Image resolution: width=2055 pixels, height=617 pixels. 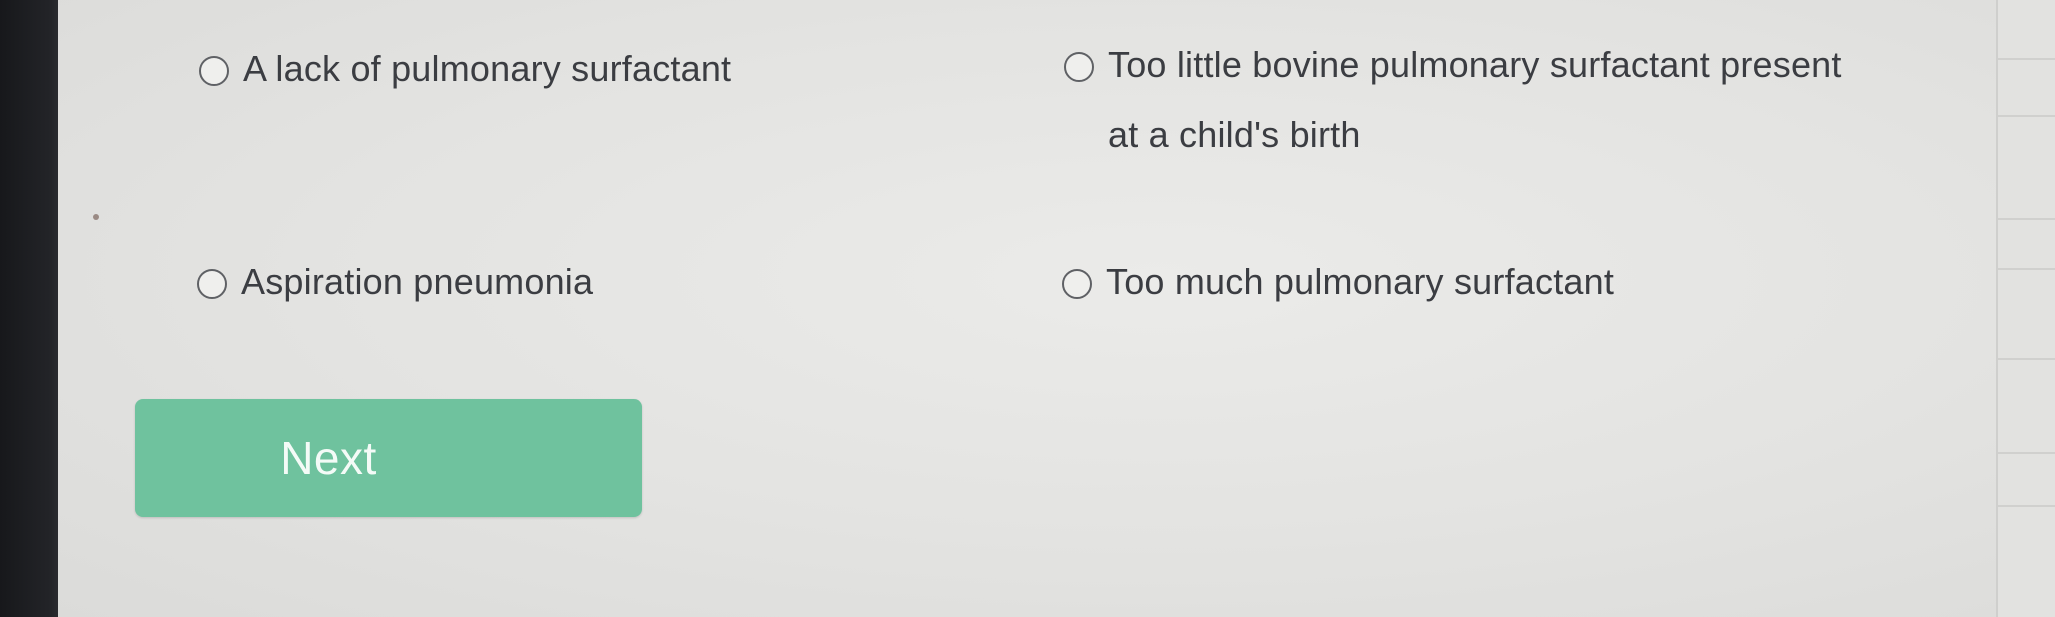 I want to click on option-label: Too much pulmonary surfactant, so click(x=1360, y=281).